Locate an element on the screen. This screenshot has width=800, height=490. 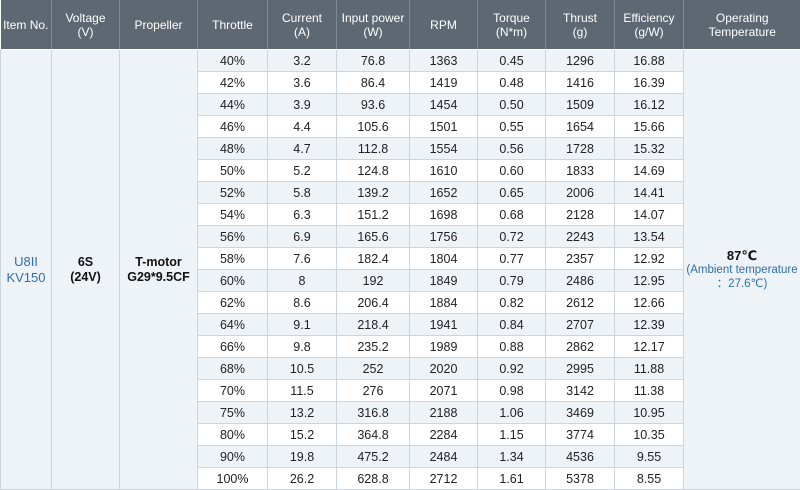
input-power-cell: 124.8 is located at coordinates (373, 171).